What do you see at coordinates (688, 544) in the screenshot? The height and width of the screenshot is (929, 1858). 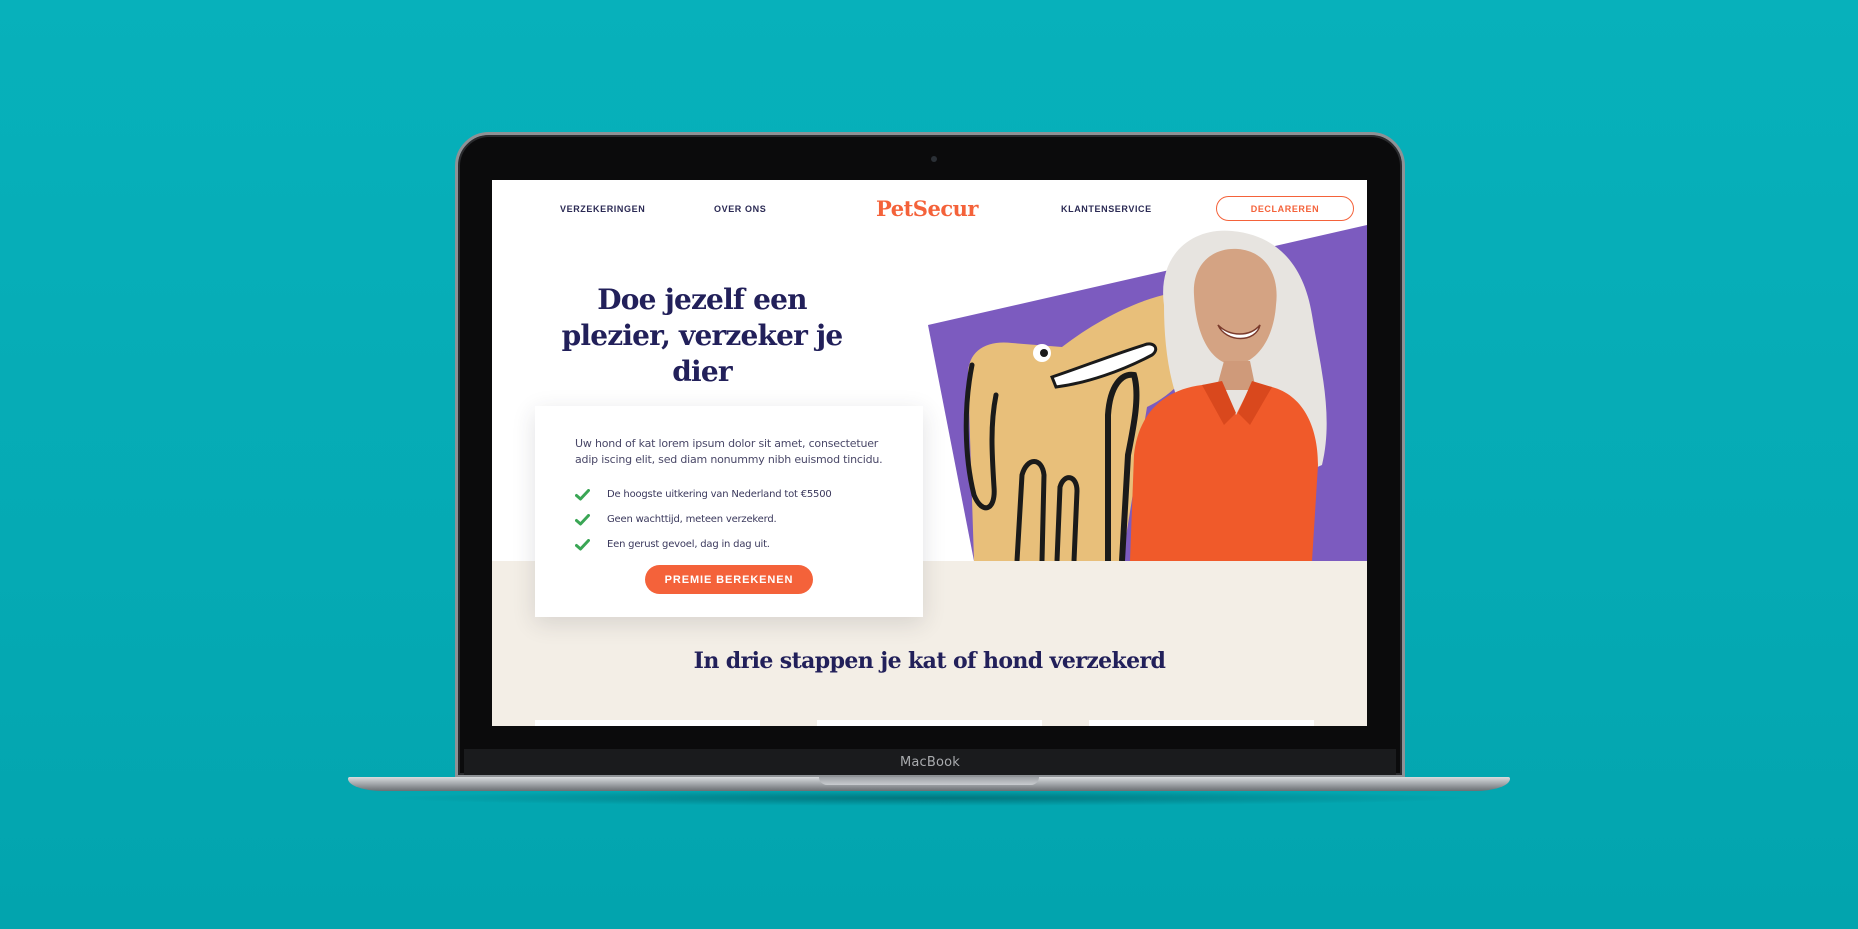 I see `benefit-label: Een gerust gevoel, dag in dag uit.` at bounding box center [688, 544].